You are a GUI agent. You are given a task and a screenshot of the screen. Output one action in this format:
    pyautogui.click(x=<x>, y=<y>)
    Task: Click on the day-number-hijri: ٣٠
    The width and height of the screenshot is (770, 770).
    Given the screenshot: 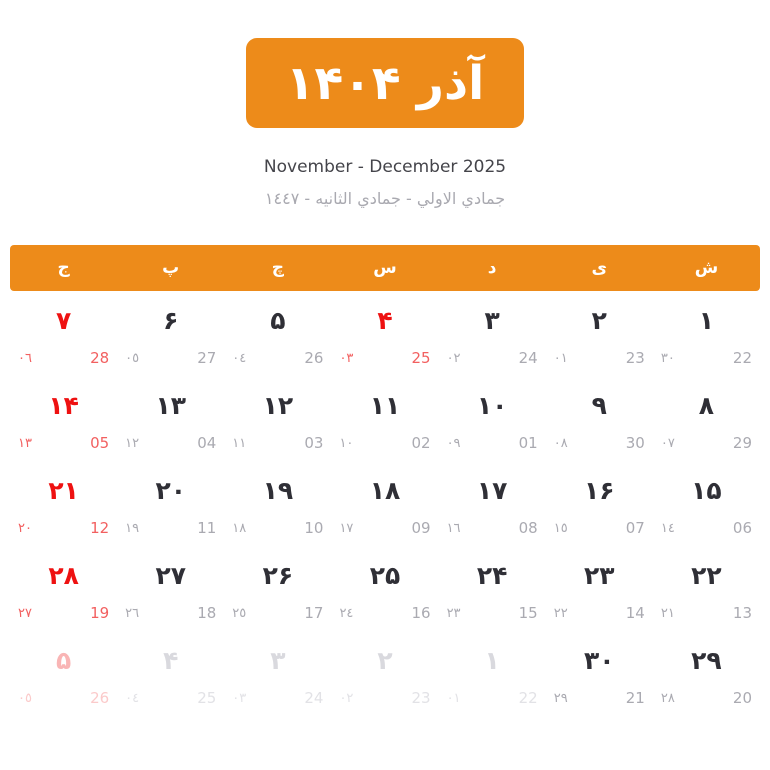 What is the action you would take?
    pyautogui.click(x=667, y=358)
    